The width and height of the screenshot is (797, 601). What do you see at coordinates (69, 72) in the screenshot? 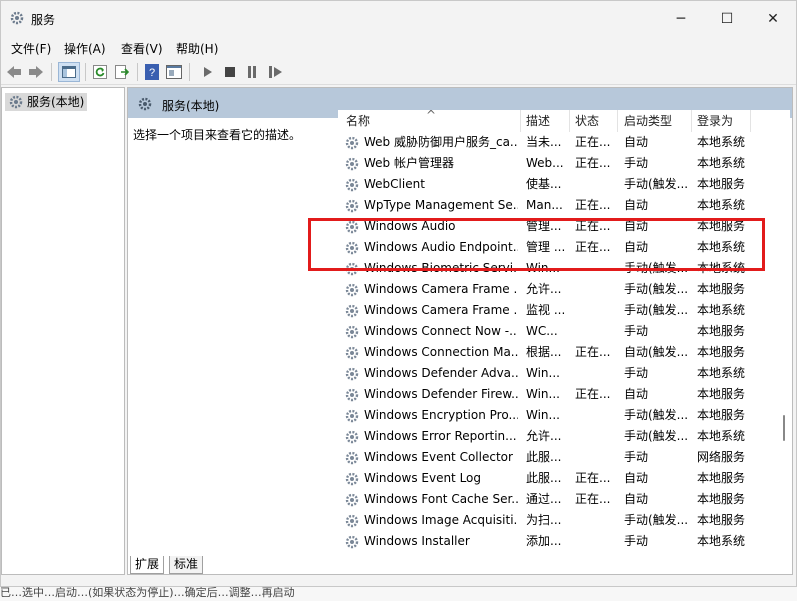
I see `show-console-tree-icon` at bounding box center [69, 72].